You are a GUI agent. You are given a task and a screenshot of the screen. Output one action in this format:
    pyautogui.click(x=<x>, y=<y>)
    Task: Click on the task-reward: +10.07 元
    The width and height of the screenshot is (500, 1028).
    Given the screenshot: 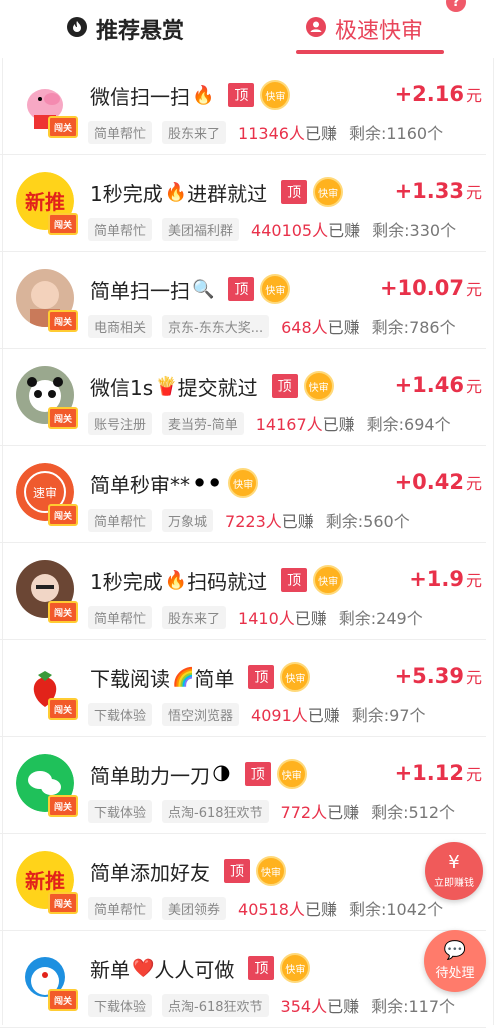 What is the action you would take?
    pyautogui.click(x=431, y=288)
    